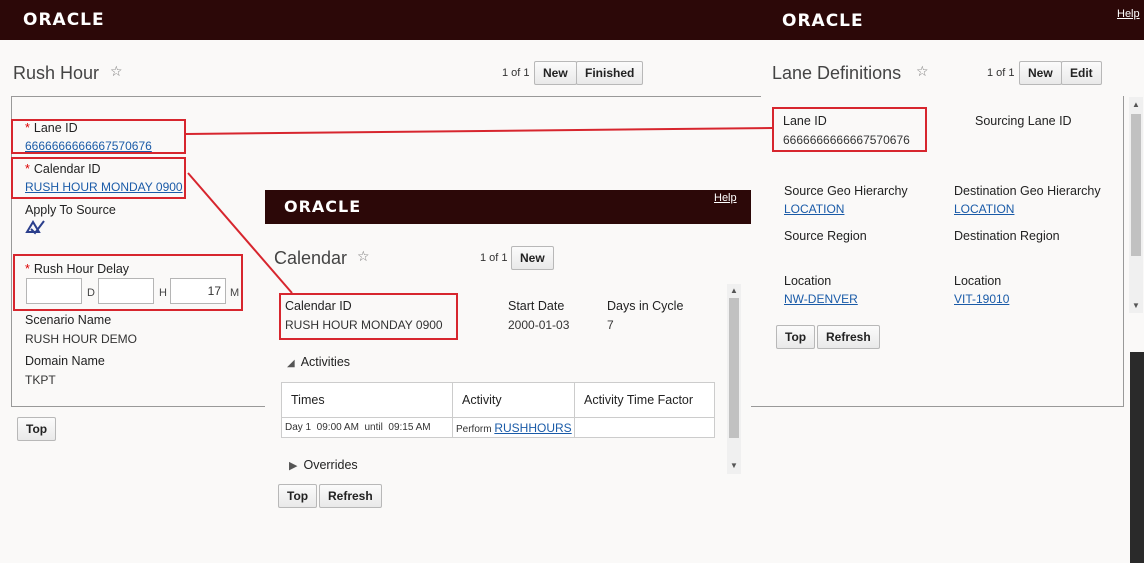 The width and height of the screenshot is (1144, 563). Describe the element at coordinates (240, 233) in the screenshot. I see `connector-calendar-id` at that location.